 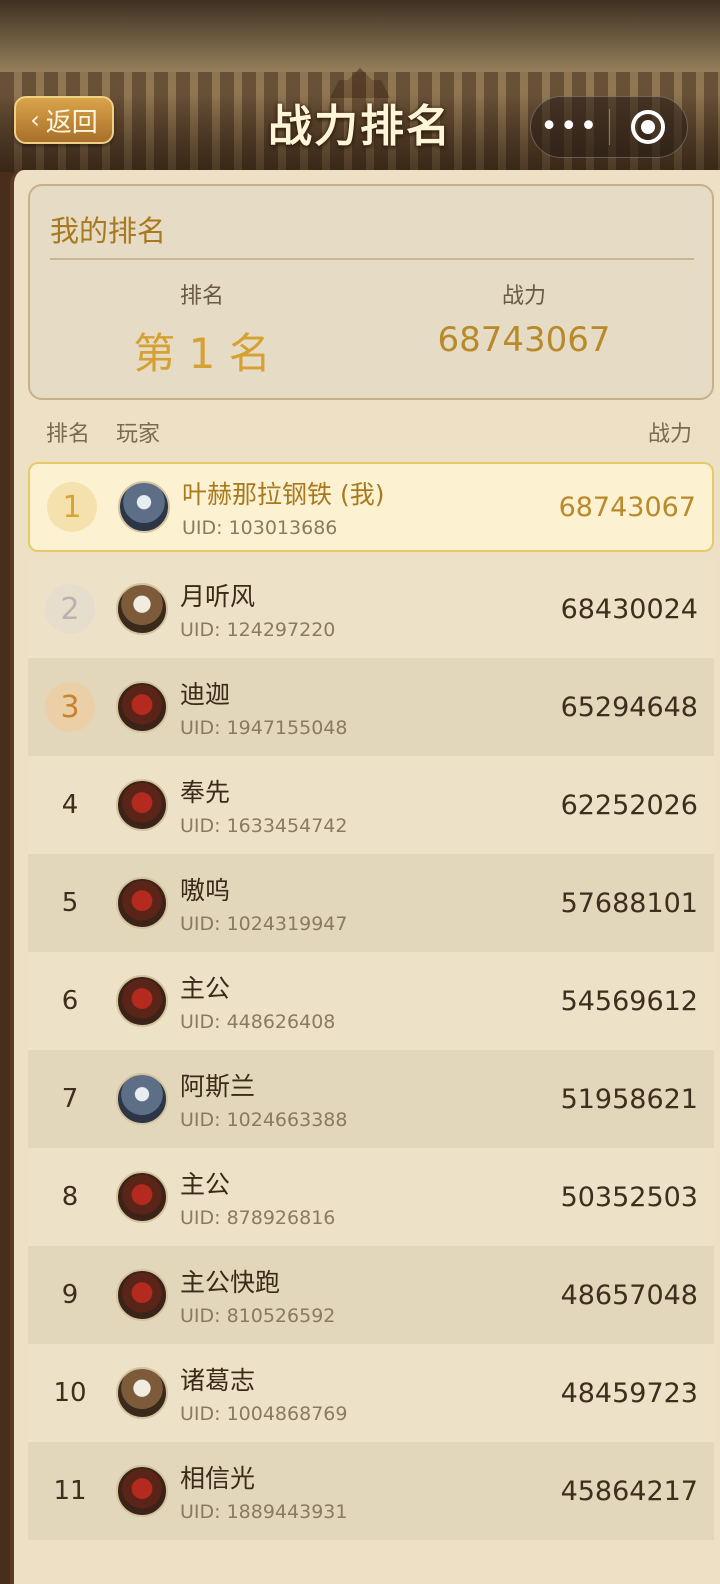 I want to click on player-uid: UID: 1947155048, so click(x=264, y=728).